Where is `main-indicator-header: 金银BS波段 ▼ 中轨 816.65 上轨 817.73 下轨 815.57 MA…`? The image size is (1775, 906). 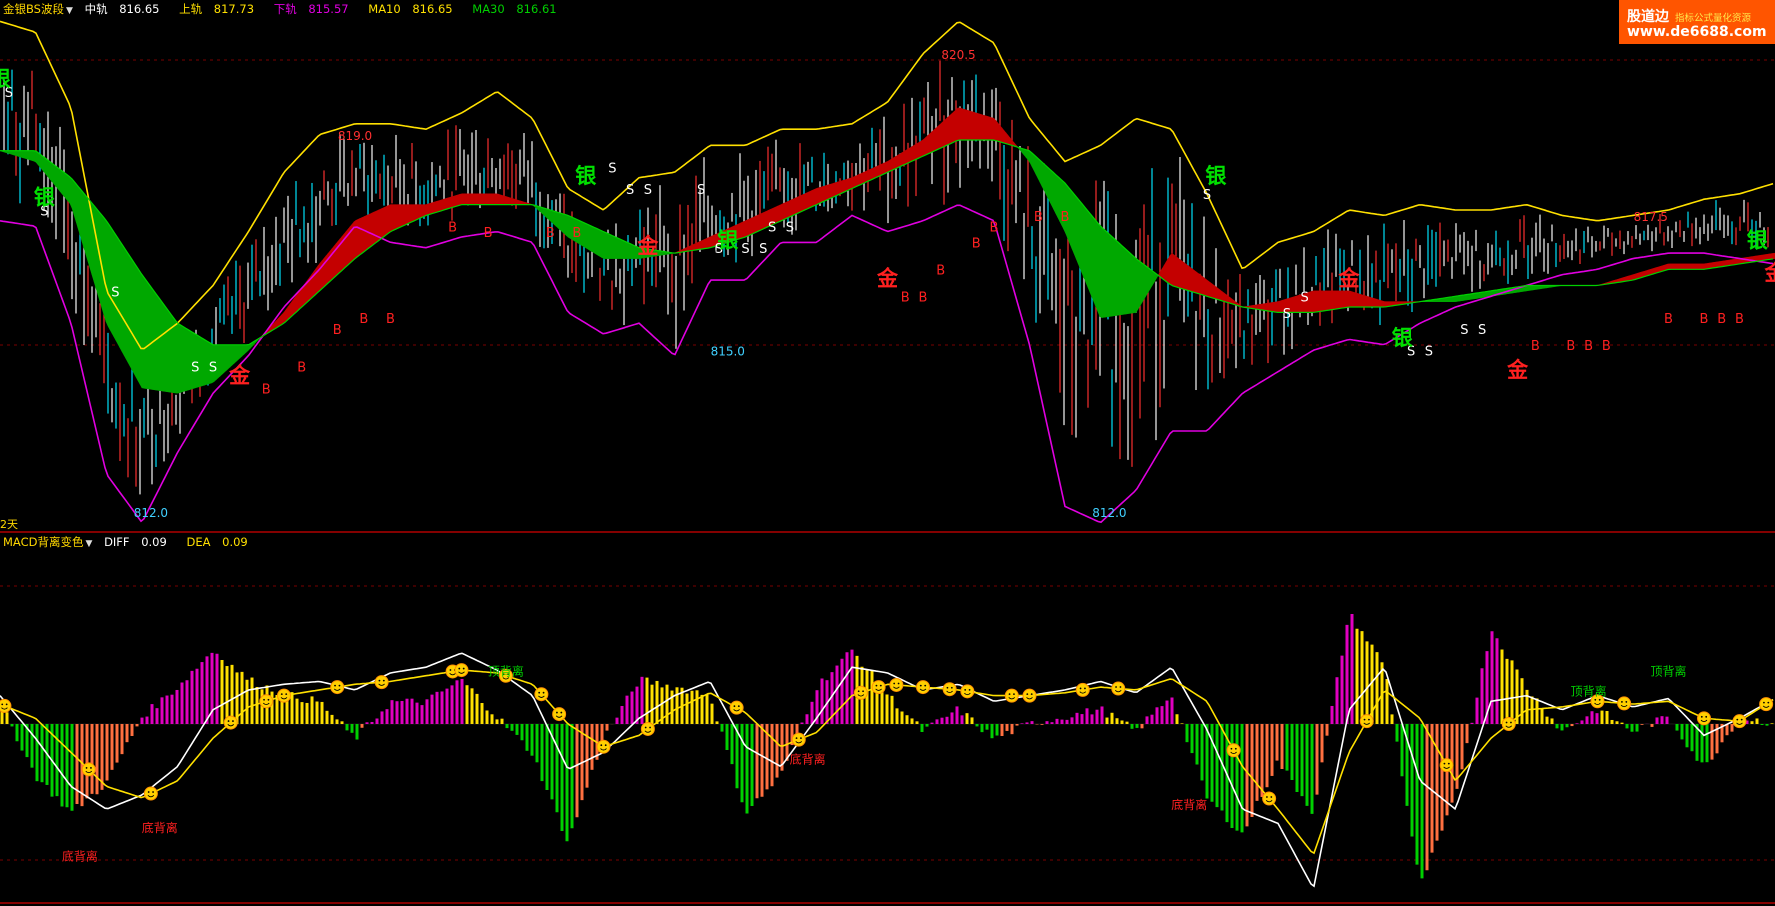
main-indicator-header: 金银BS波段 ▼ 中轨 816.65 上轨 817.73 下轨 815.57 MA… is located at coordinates (288, 9).